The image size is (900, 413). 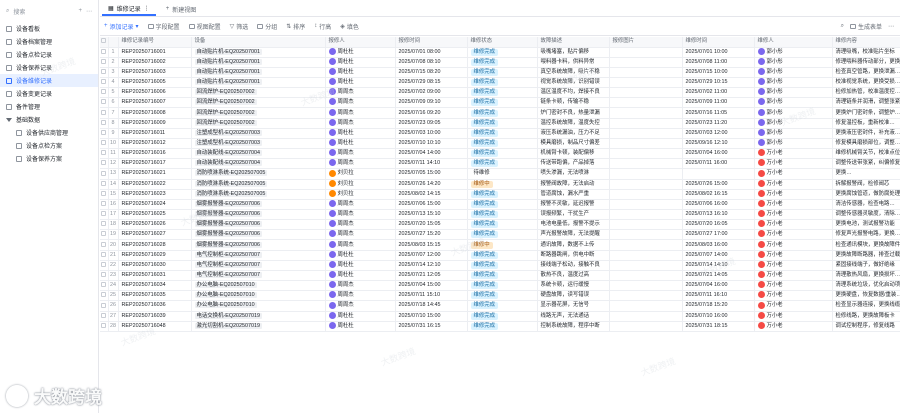 What do you see at coordinates (49, 11) in the screenshot?
I see `sidebar-search: ⌕ 搜索 + ⋯` at bounding box center [49, 11].